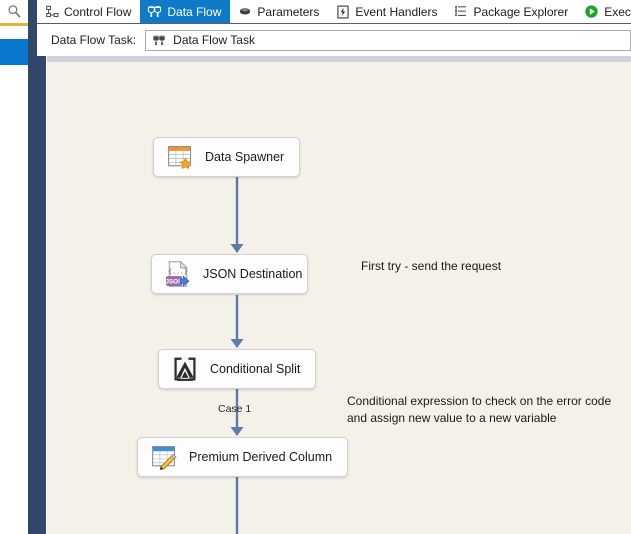 The image size is (631, 534). I want to click on node-json-destination: {...} JSON JSON Destination, so click(229, 274).